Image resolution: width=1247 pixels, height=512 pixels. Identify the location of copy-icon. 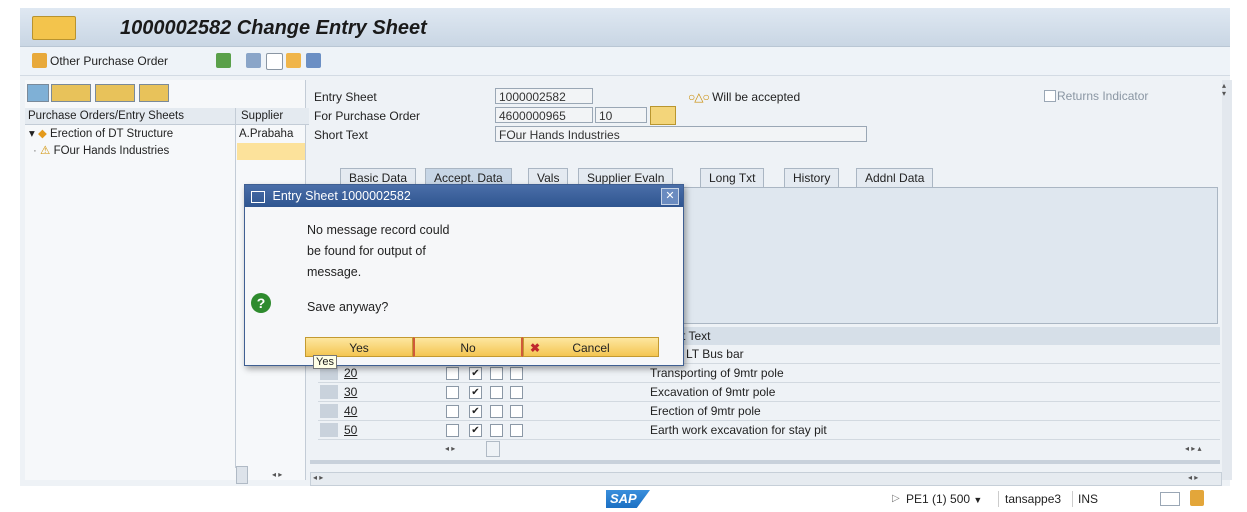
(293, 60).